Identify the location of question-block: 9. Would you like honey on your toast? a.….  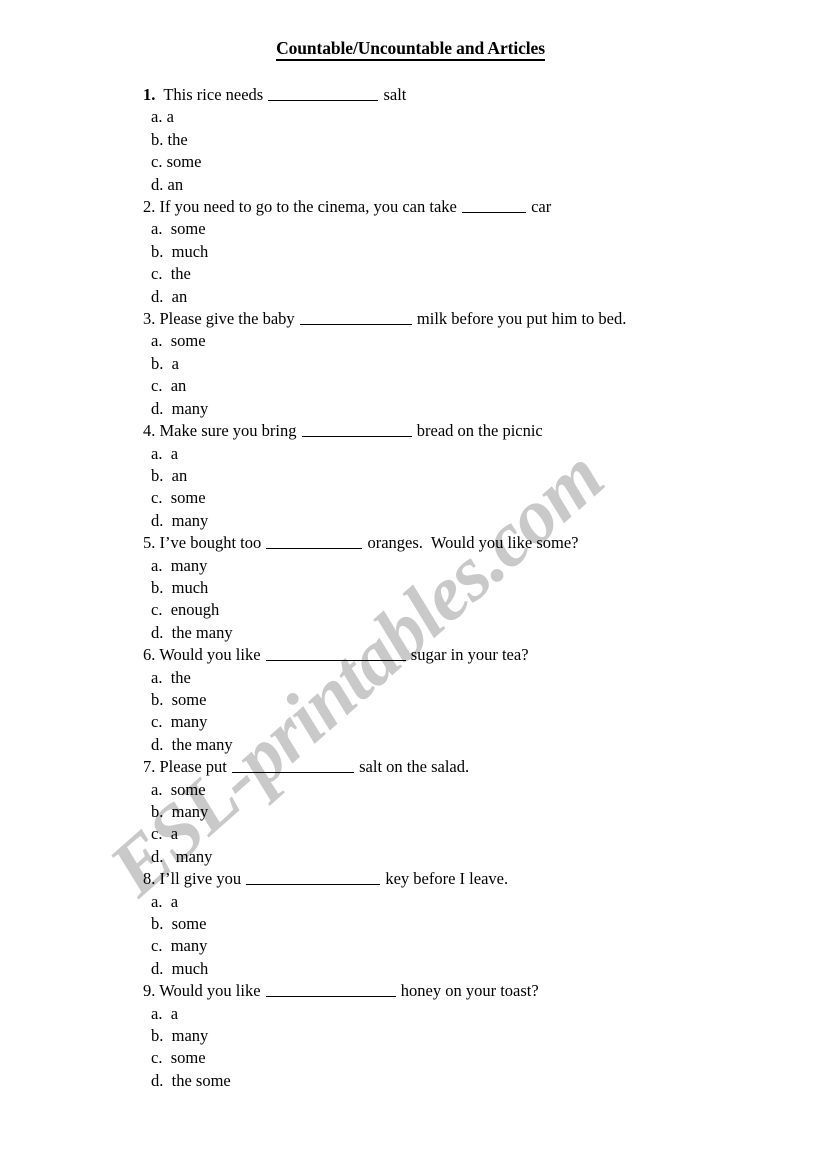
(472, 1036).